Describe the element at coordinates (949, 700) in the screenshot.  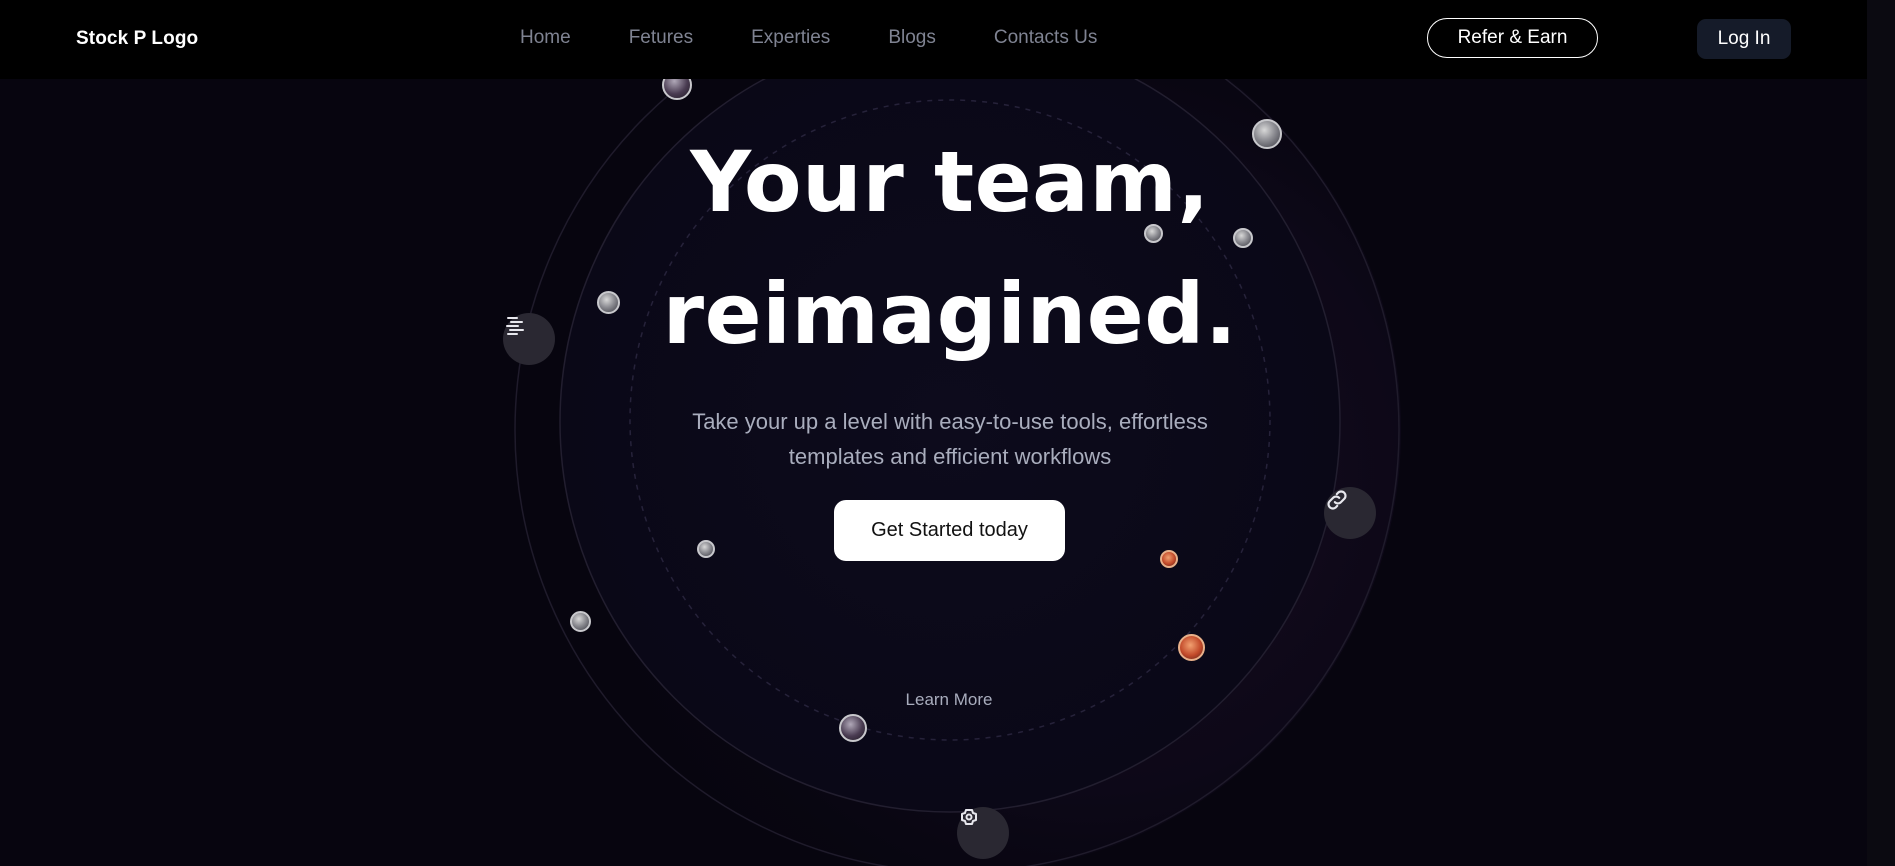
I see `learn-more-link: Learn More` at that location.